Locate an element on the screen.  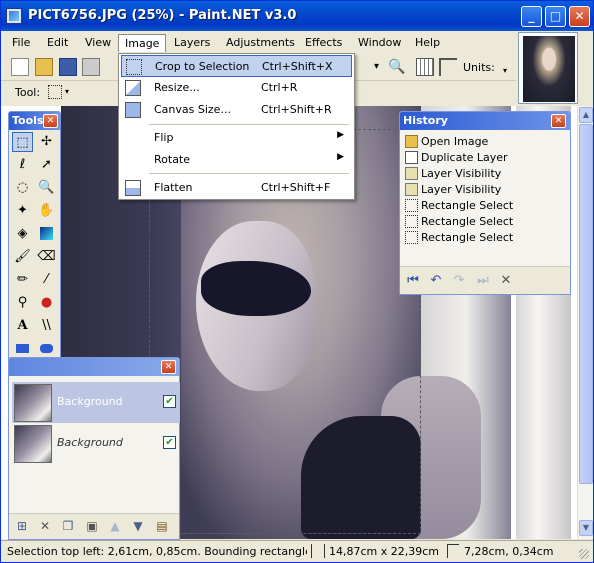
add-layer-icon: ⊞ is located at coordinates (22, 527).